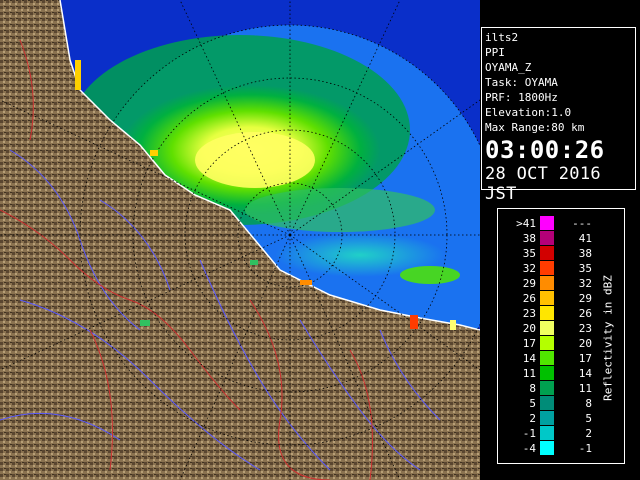  I want to click on prf-label: PRF: 1800Hz, so click(521, 97).